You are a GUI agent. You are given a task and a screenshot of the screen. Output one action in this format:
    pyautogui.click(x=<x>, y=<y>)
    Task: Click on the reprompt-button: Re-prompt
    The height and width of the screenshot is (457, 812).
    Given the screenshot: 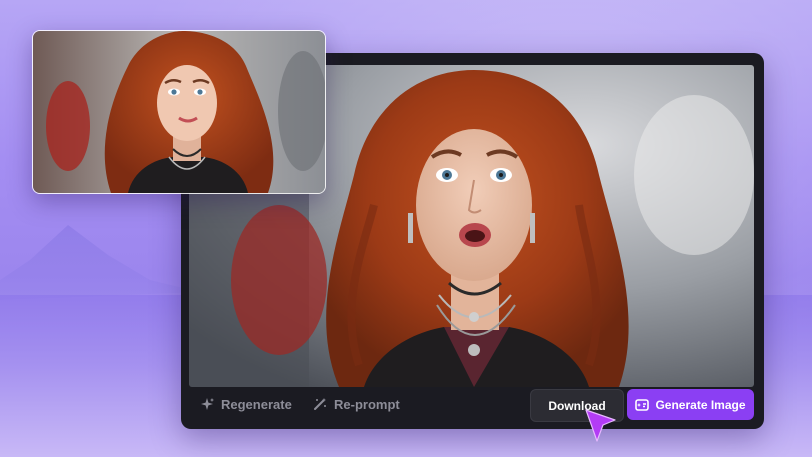 What is the action you would take?
    pyautogui.click(x=356, y=404)
    